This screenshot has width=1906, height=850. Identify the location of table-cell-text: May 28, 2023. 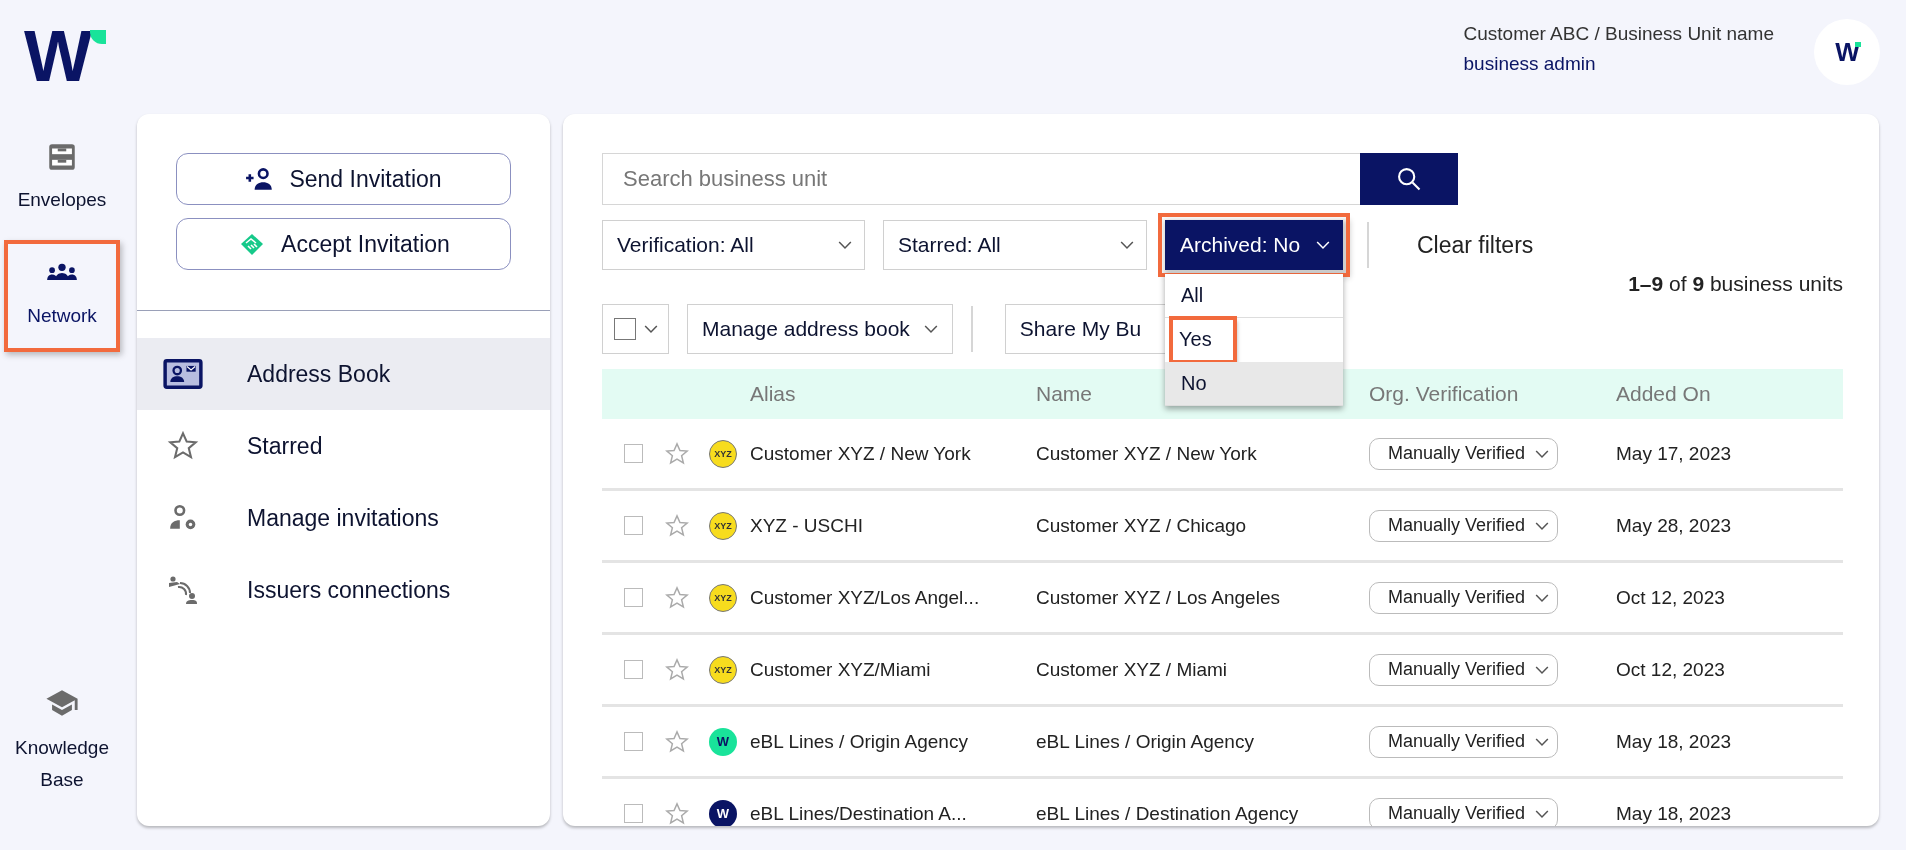
(1674, 525).